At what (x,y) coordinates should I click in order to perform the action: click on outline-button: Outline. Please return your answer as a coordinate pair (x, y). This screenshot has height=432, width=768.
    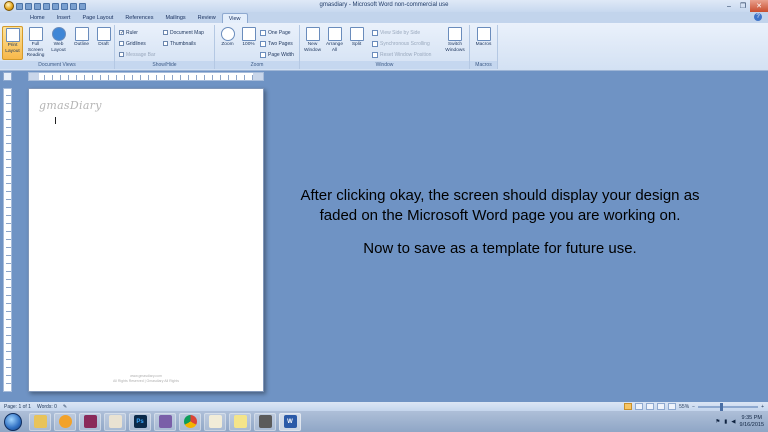
    Looking at the image, I should click on (81, 43).